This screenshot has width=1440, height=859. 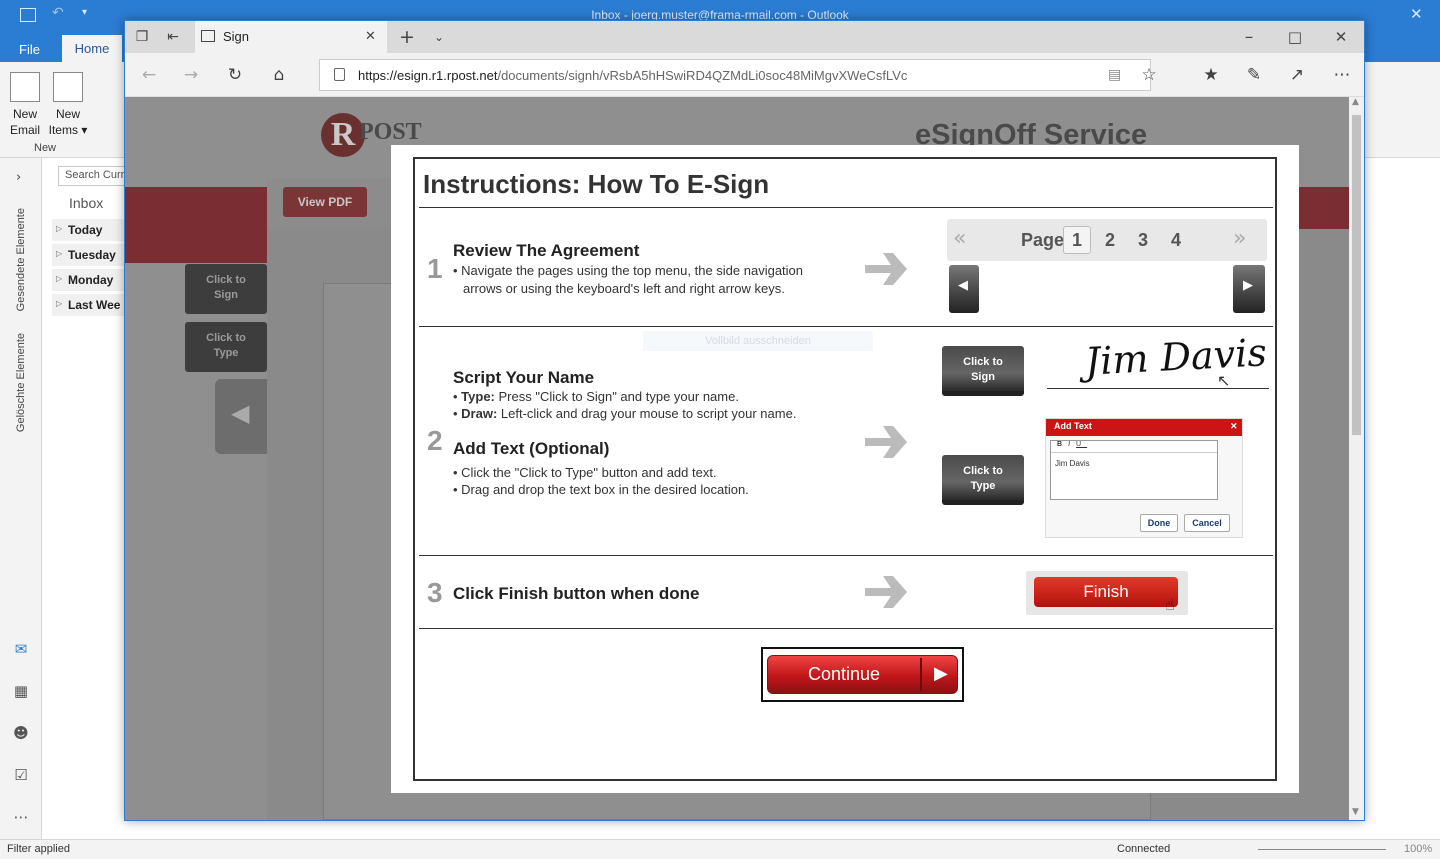 I want to click on close-tab-icon: ✕, so click(x=370, y=36).